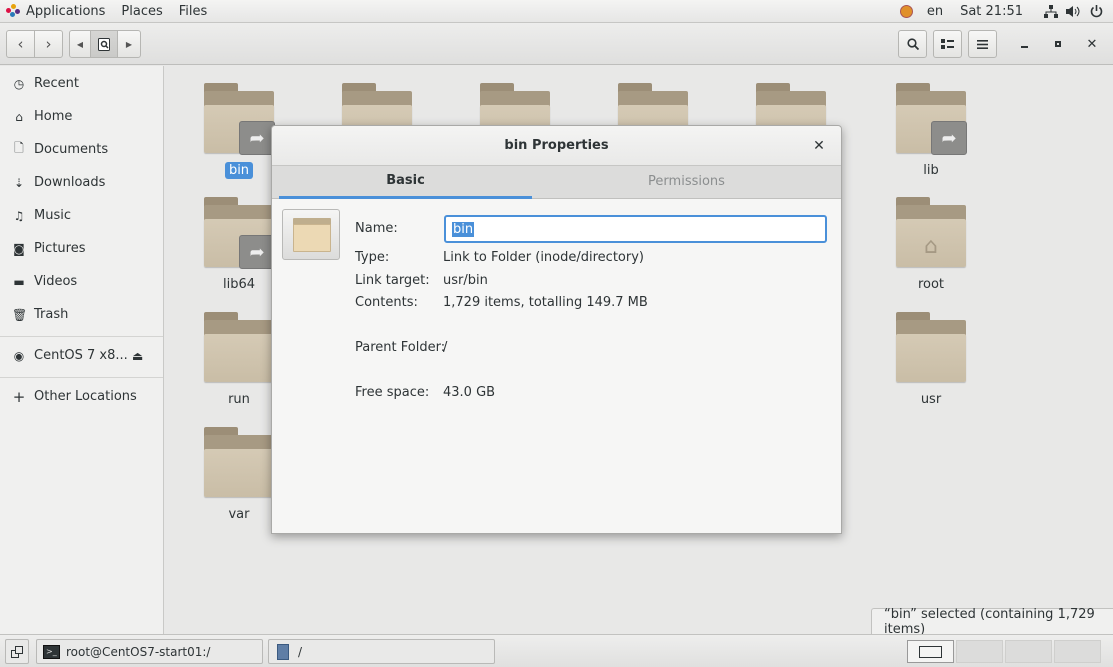  I want to click on free-space-label: Free space:, so click(392, 392).